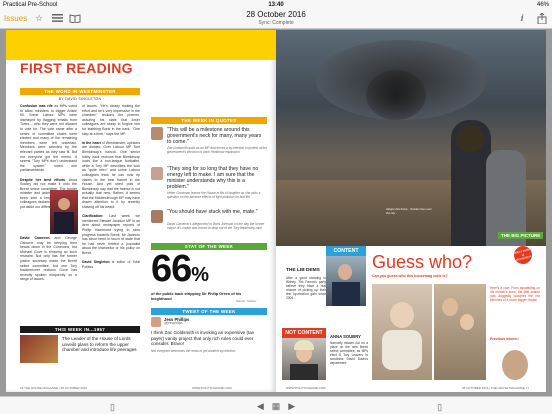 Image resolution: width=552 pixels, height=414 pixels. Describe the element at coordinates (346, 251) in the screenshot. I see `content-label: CONTENT` at that location.